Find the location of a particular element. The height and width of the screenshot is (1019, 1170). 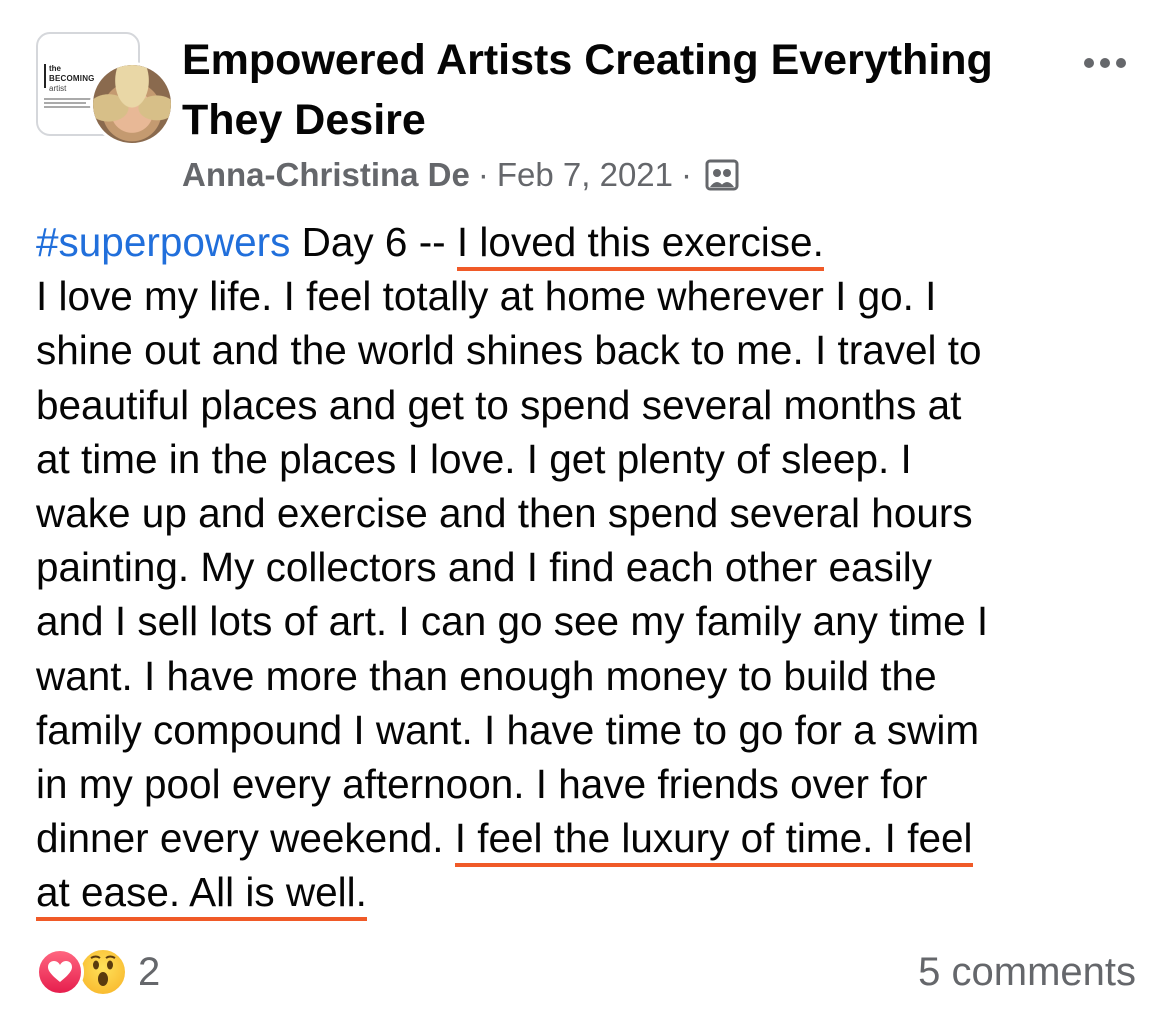

wow-icon is located at coordinates (103, 972).